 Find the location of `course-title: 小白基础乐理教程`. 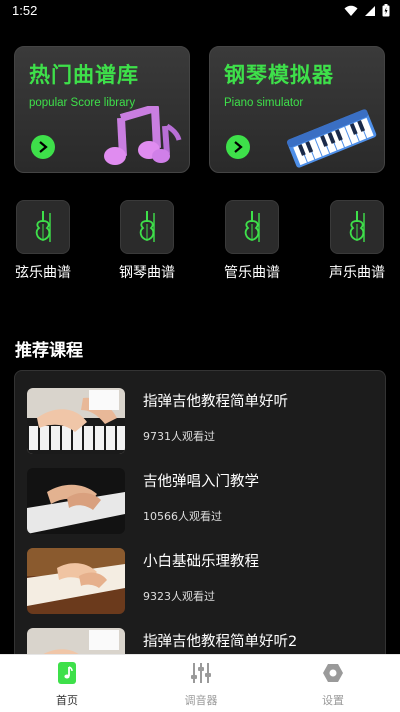

course-title: 小白基础乐理教程 is located at coordinates (201, 562).